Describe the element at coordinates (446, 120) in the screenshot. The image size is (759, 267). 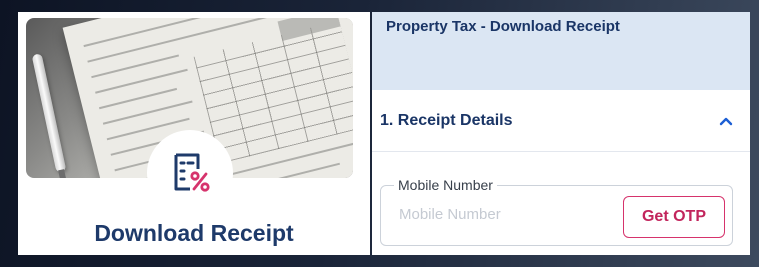
I see `section-title: 1. Receipt Details` at that location.